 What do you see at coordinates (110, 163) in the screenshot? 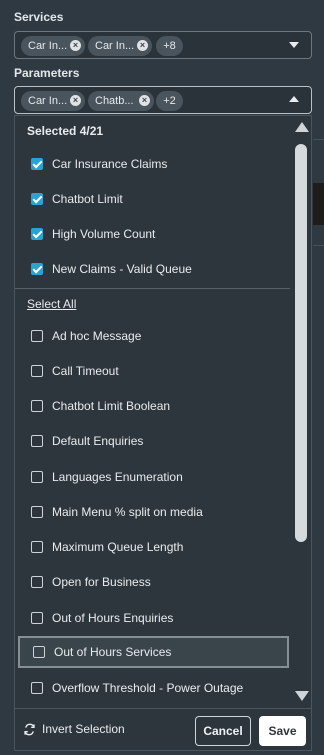
I see `option-label: Car Insurance Claims` at bounding box center [110, 163].